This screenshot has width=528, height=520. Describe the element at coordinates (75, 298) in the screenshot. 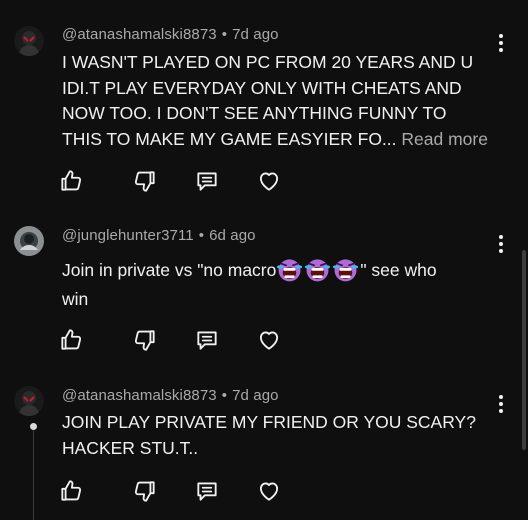

I see `comment-line: win` at that location.